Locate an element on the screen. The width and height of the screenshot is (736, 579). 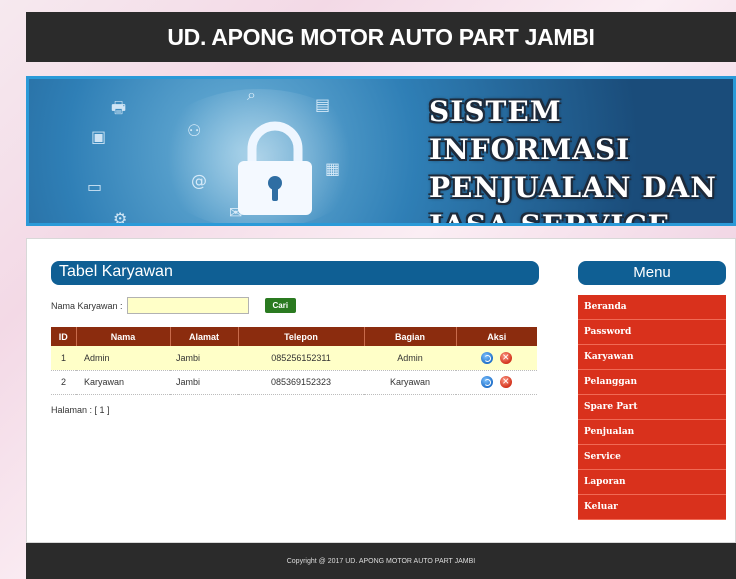
menu-item-karyawan: Karyawan is located at coordinates (652, 357).